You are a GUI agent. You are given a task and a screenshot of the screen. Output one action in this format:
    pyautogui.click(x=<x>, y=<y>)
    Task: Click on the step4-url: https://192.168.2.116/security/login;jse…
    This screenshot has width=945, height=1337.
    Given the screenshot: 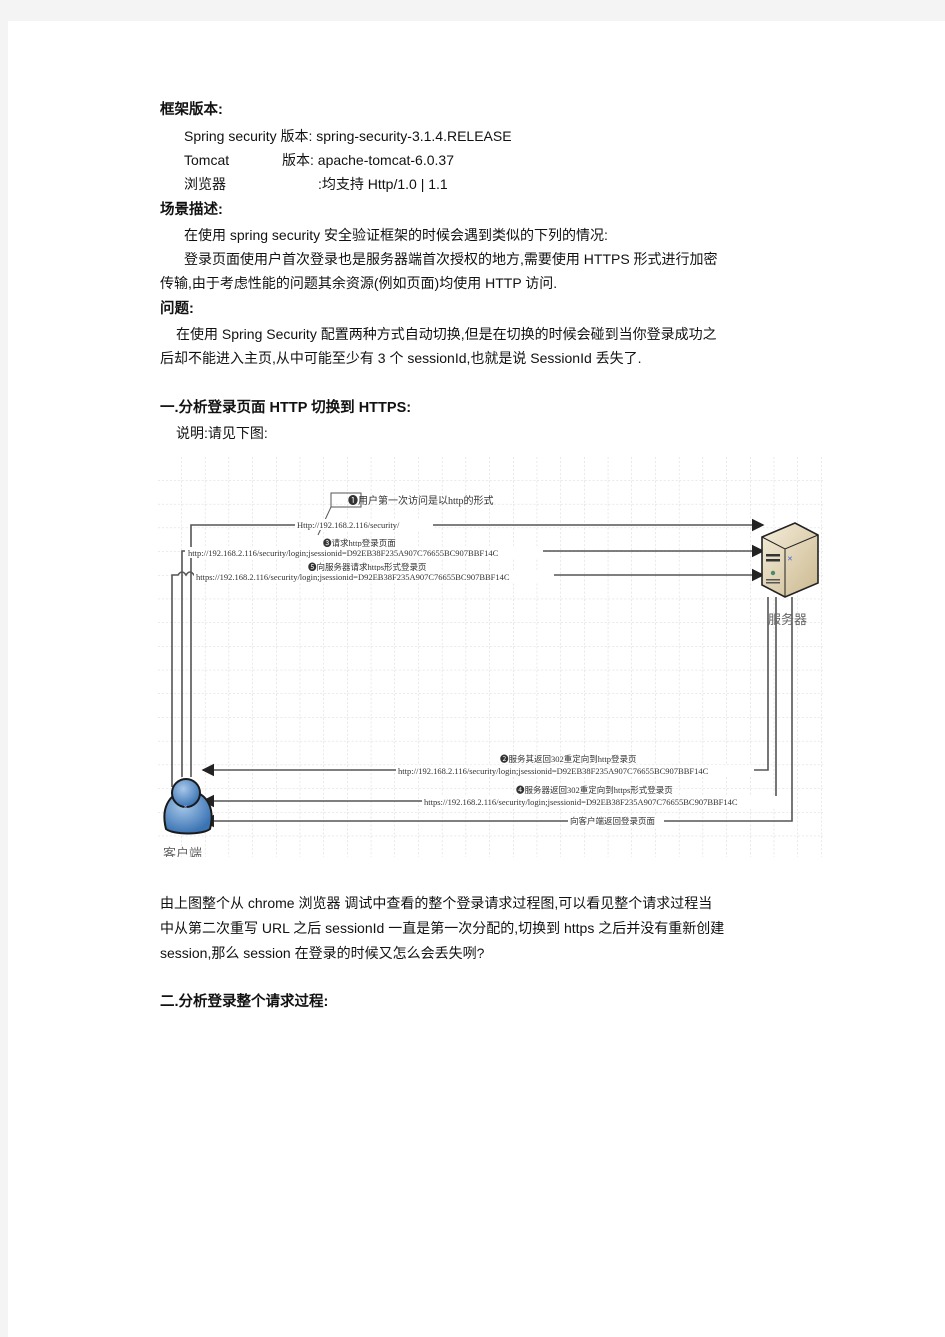 What is the action you would take?
    pyautogui.click(x=581, y=802)
    